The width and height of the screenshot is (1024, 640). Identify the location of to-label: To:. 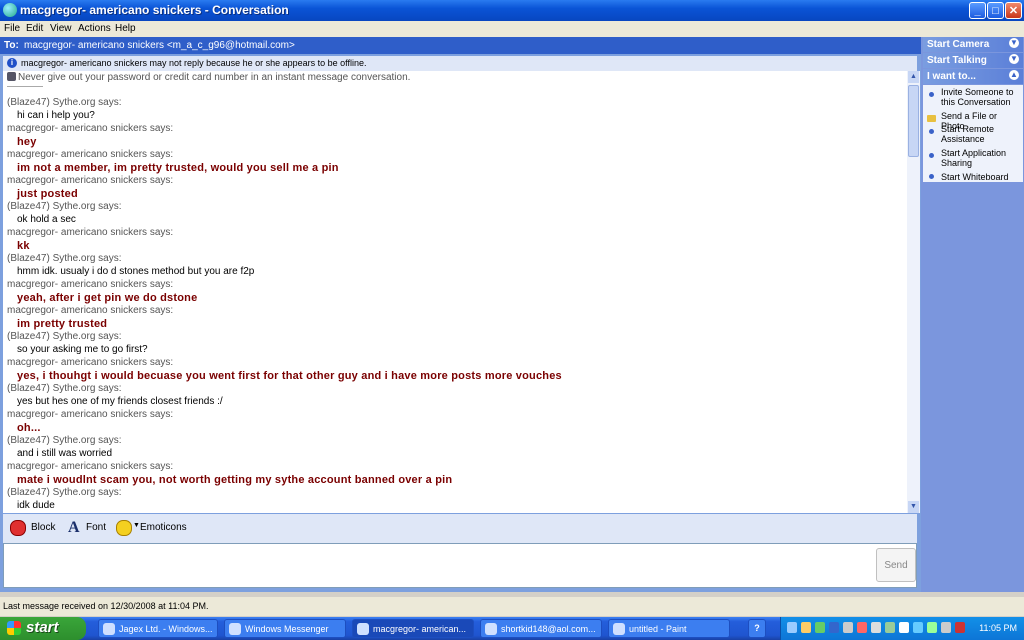
(11, 45).